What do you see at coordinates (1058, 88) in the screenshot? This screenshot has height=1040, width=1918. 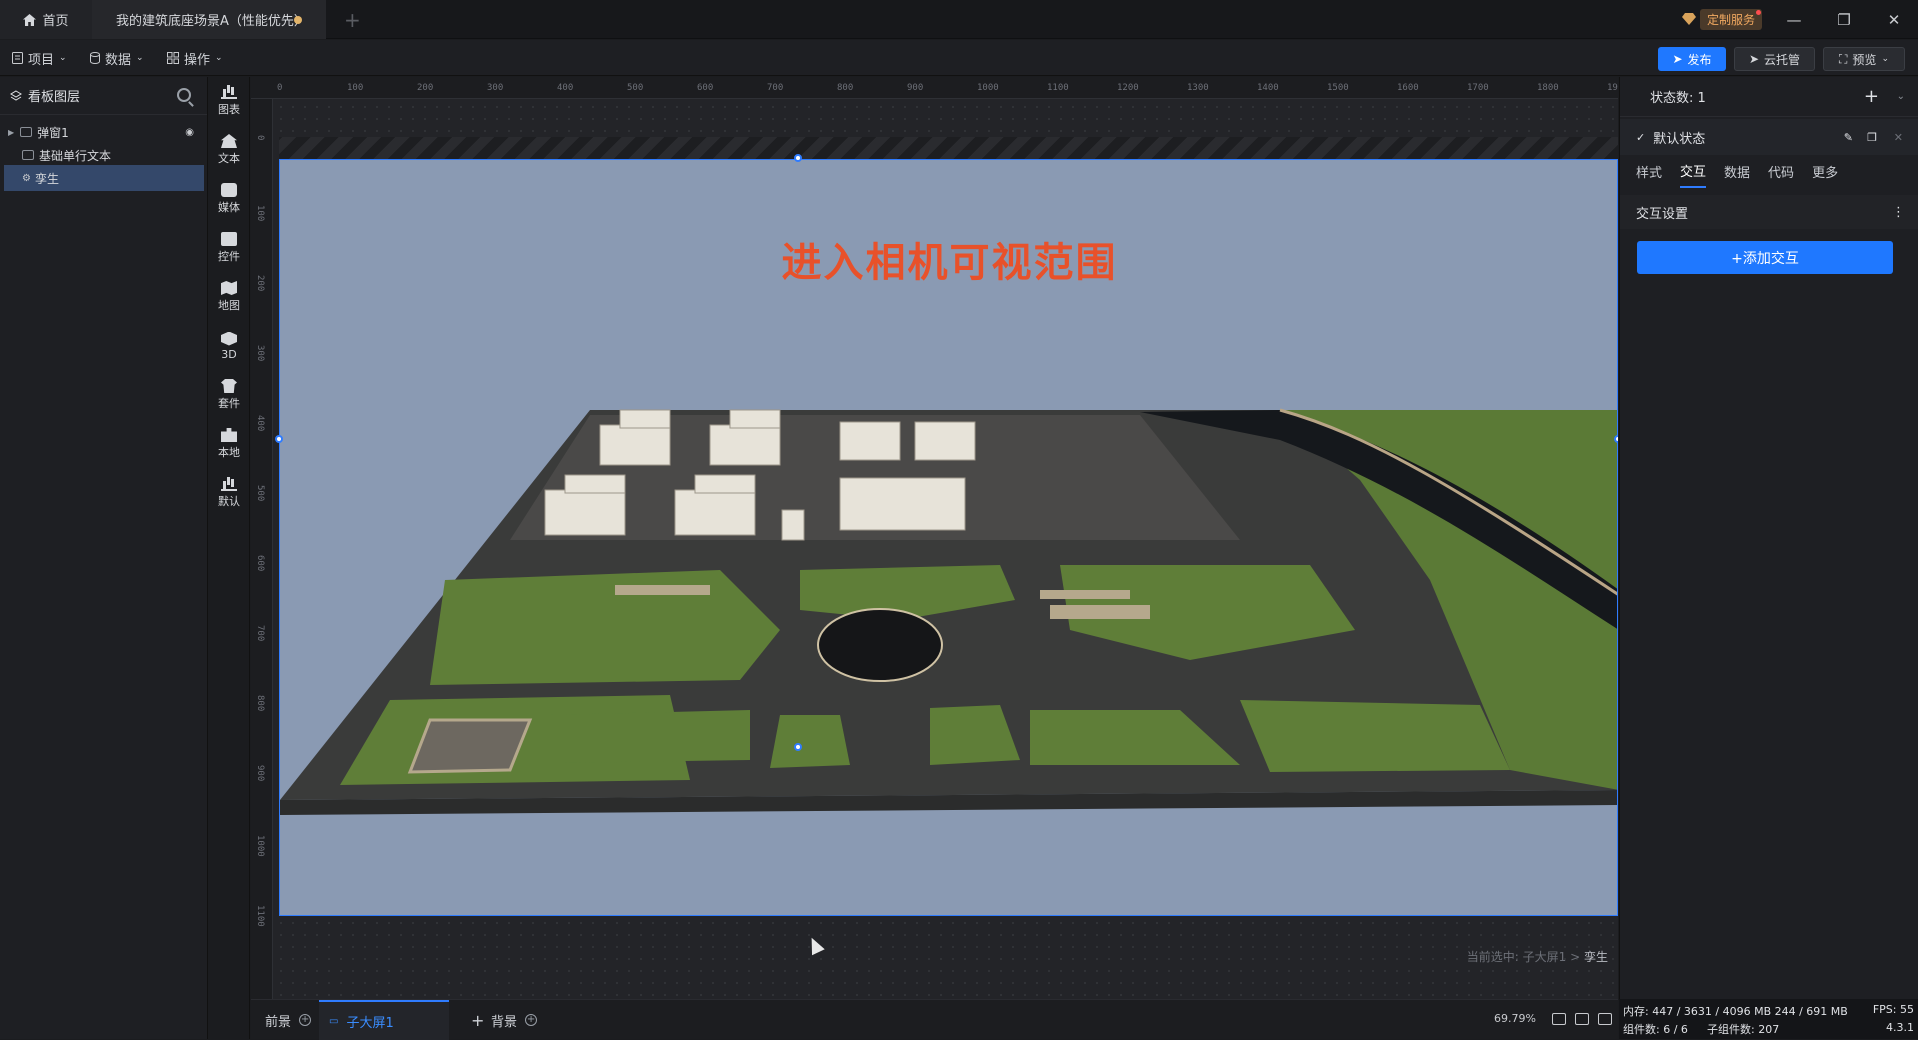 I see `ruler-tick-label: 1100` at bounding box center [1058, 88].